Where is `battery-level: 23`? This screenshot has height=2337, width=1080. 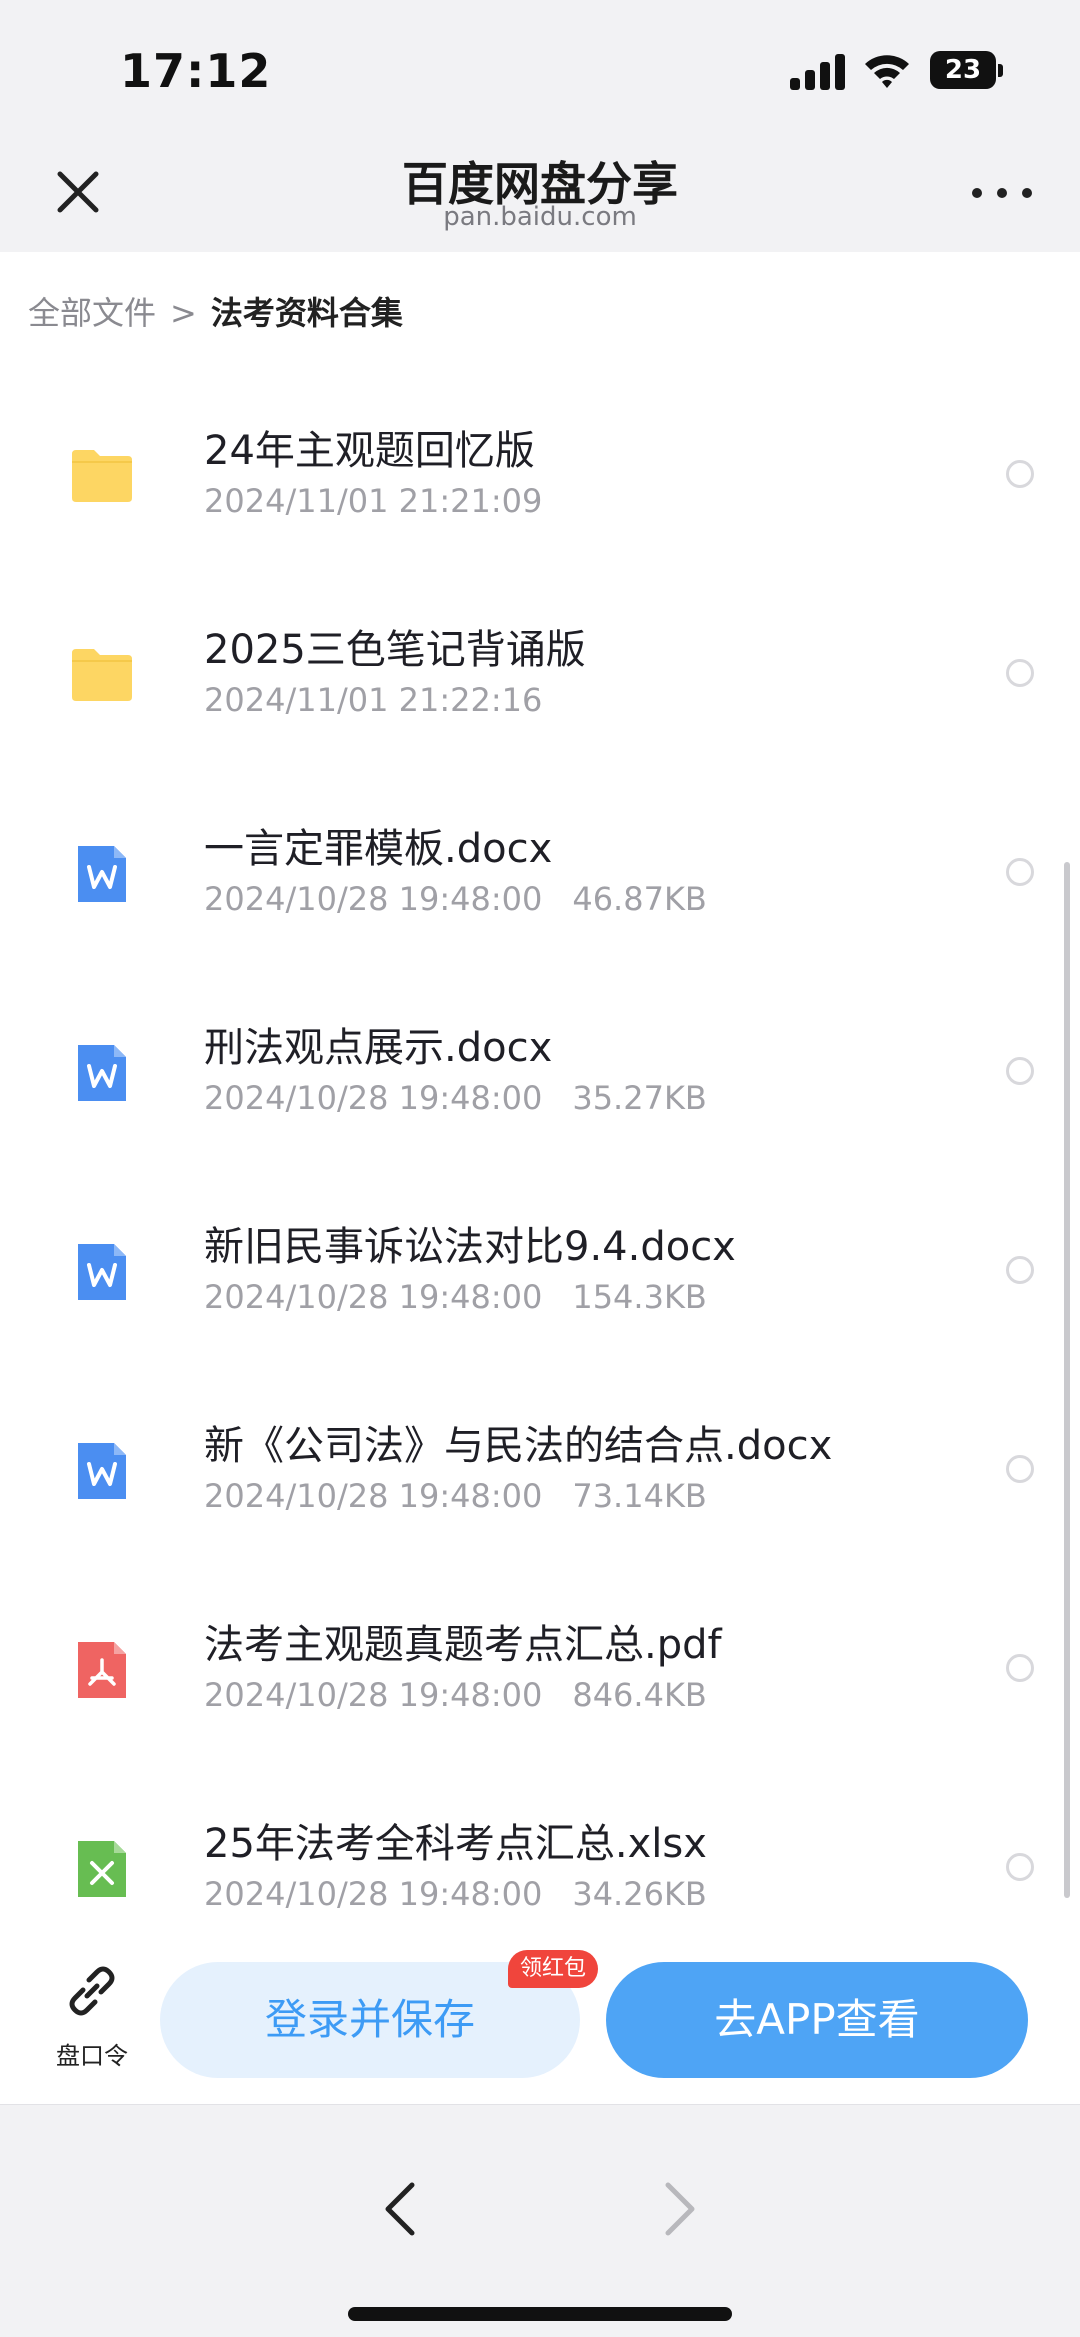 battery-level: 23 is located at coordinates (963, 70).